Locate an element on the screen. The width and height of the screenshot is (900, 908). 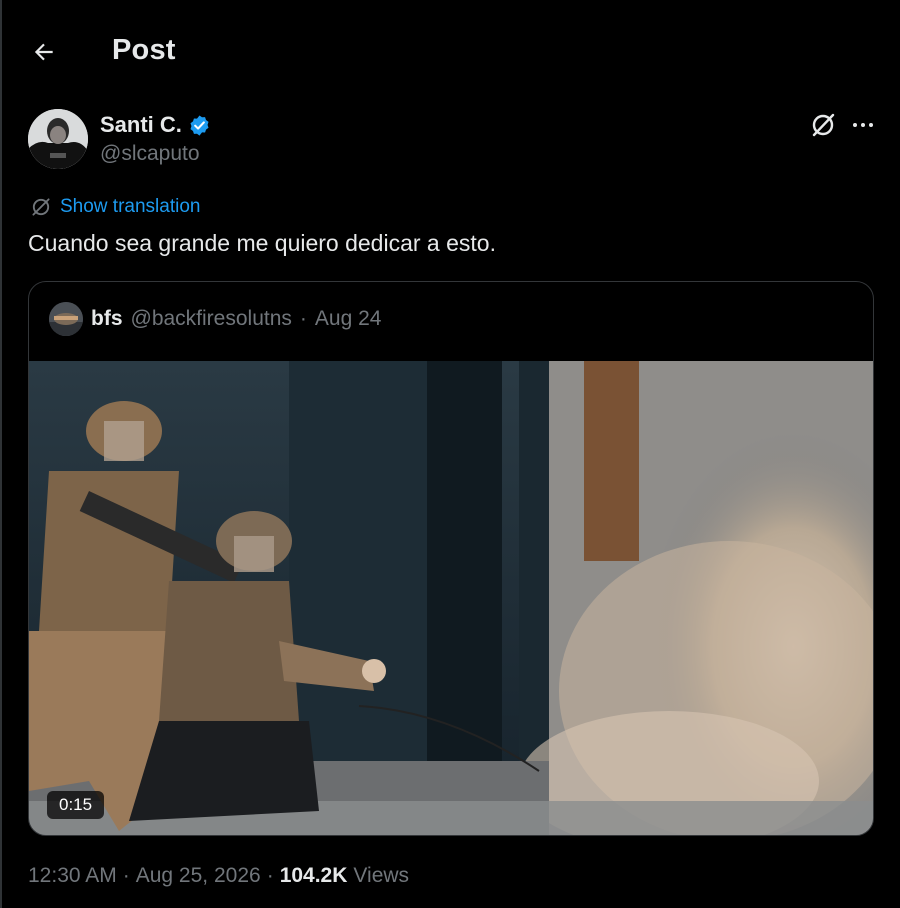
author-name: Santi C. is located at coordinates (141, 124).